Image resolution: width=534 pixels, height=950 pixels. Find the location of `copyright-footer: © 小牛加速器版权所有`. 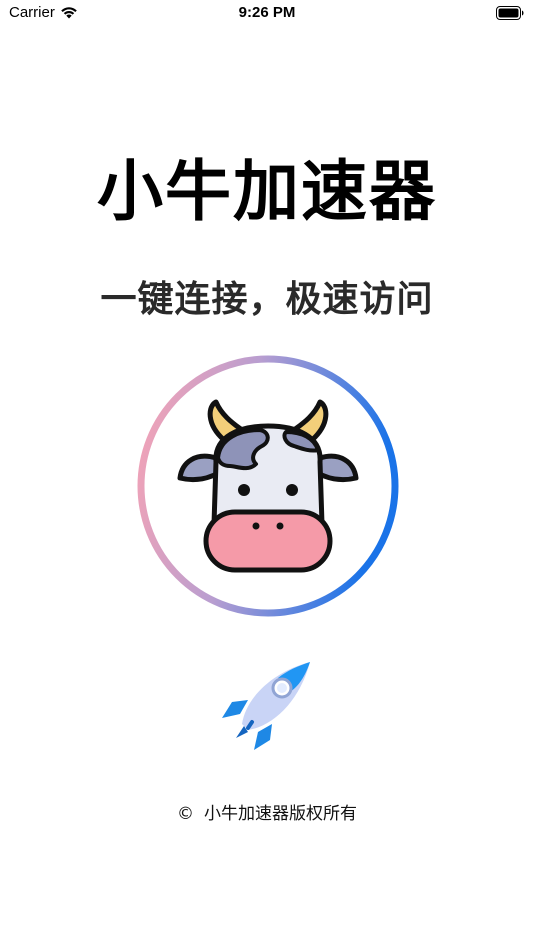

copyright-footer: © 小牛加速器版权所有 is located at coordinates (267, 814).